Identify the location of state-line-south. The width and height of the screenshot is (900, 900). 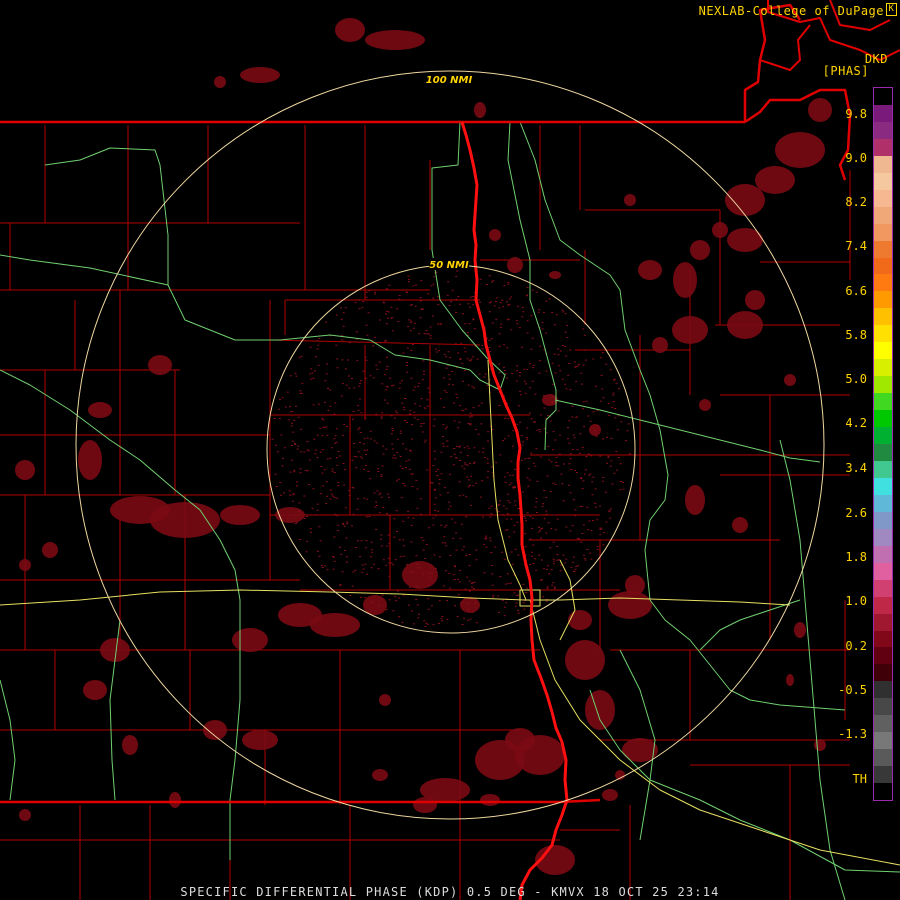
(300, 801).